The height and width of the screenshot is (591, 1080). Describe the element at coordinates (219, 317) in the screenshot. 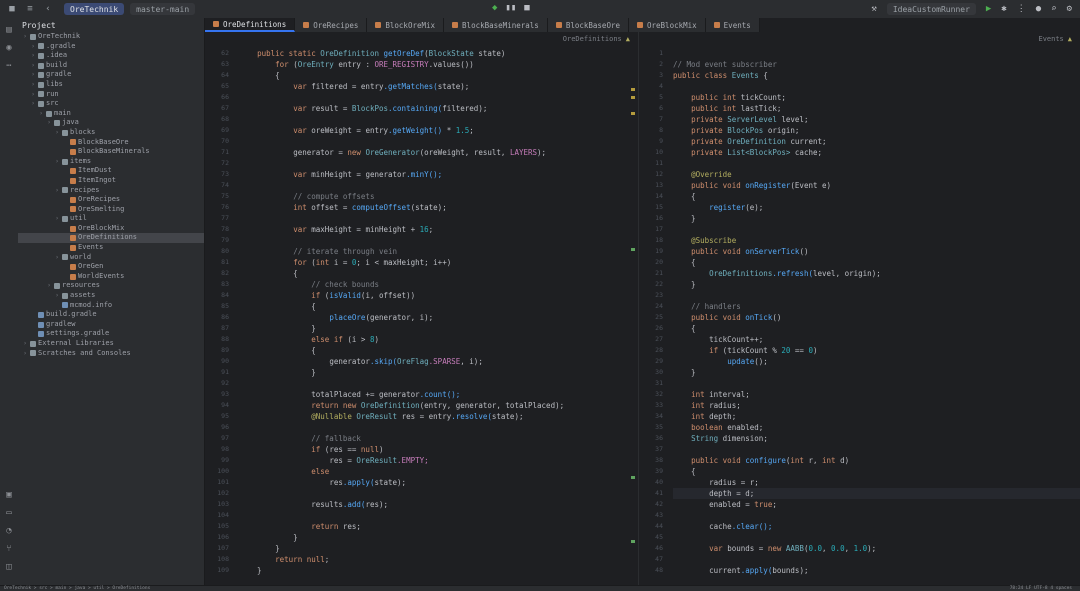

I see `line-number: 86` at that location.